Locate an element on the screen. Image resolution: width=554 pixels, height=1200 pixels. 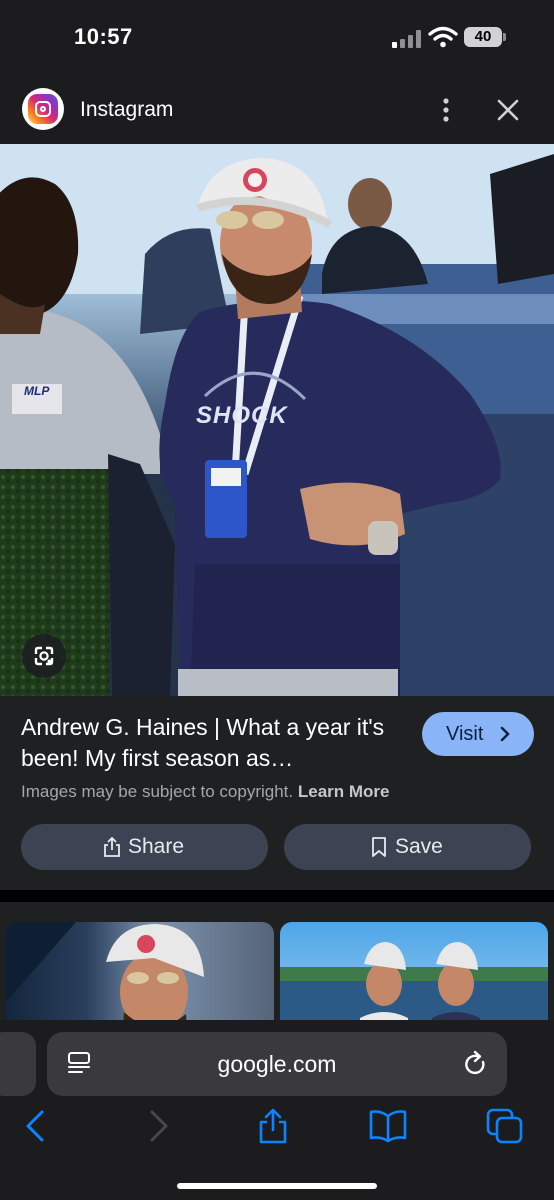
address-bar: google.com is located at coordinates (277, 1064).